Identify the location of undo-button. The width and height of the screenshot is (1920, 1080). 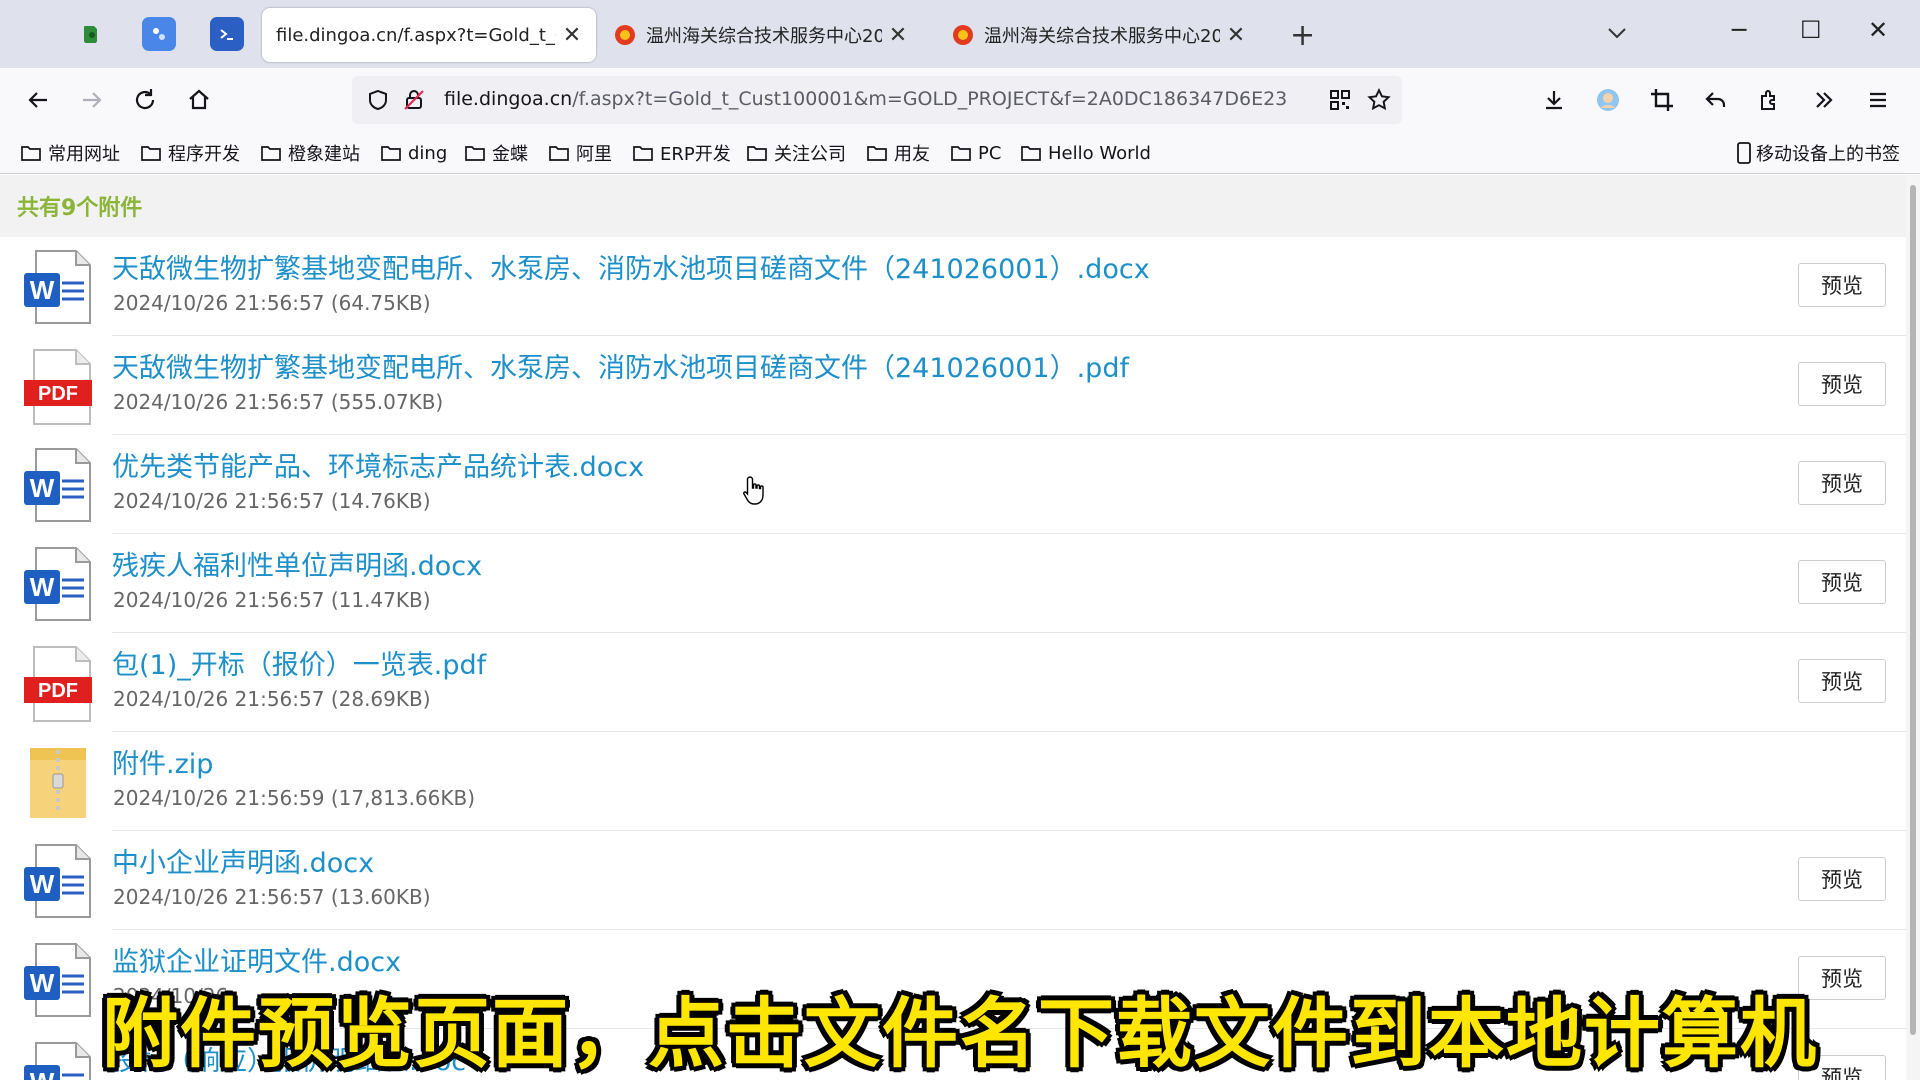
(1716, 100).